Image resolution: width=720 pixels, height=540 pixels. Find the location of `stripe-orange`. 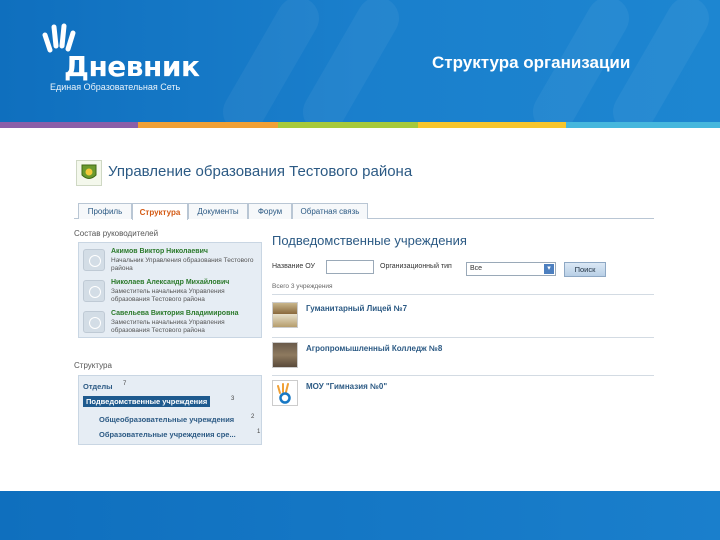

stripe-orange is located at coordinates (208, 125).